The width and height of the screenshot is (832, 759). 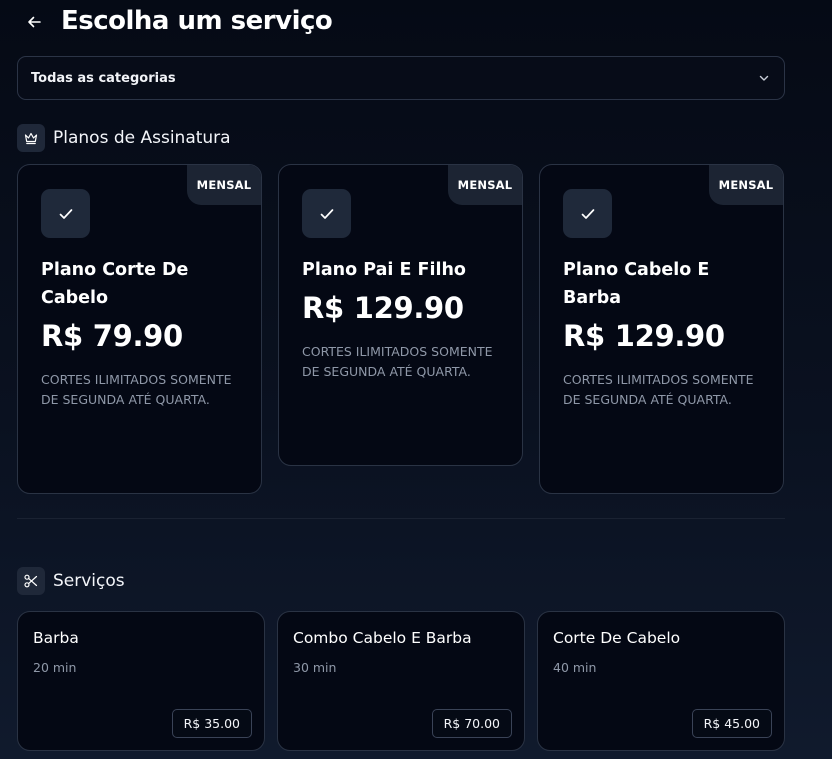 I want to click on plan-name: Plano Pai E Filho, so click(x=384, y=270).